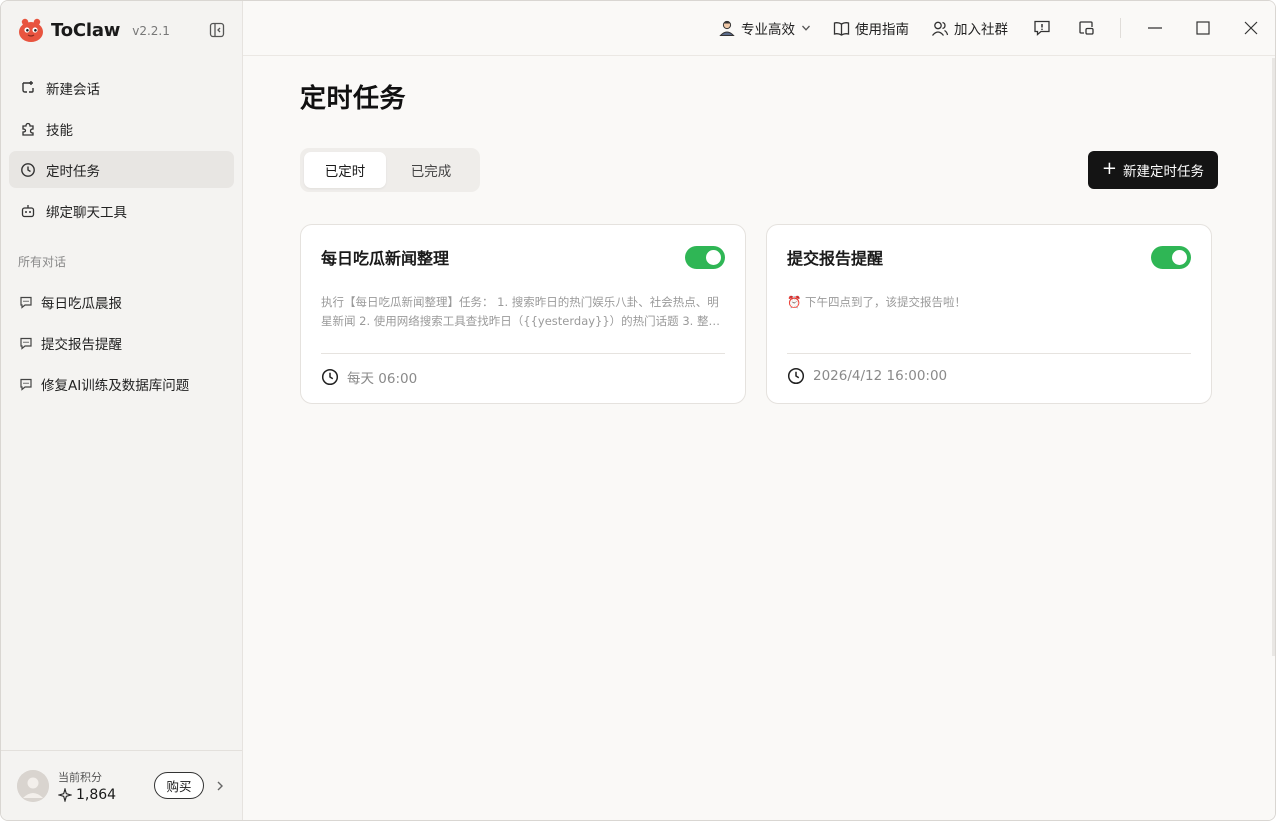 The height and width of the screenshot is (821, 1276). I want to click on sidebar-item-scheduled-tasks: 定时任务, so click(121, 169).